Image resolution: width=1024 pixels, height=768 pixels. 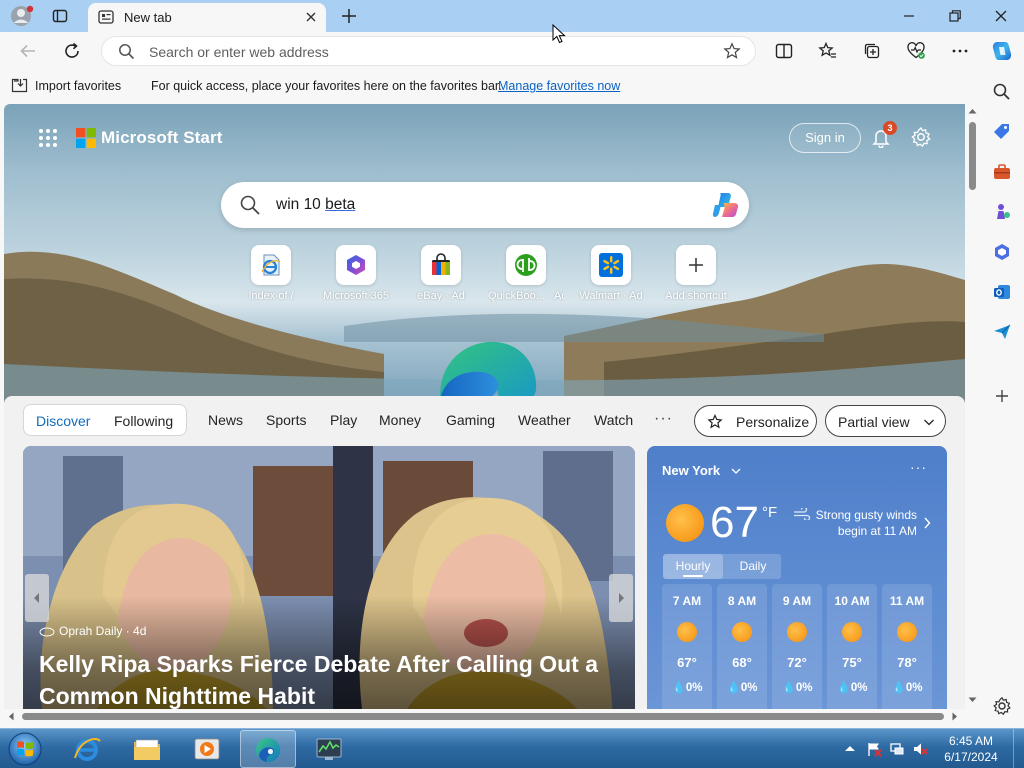 I want to click on taskbar-file-explorer, so click(x=148, y=749).